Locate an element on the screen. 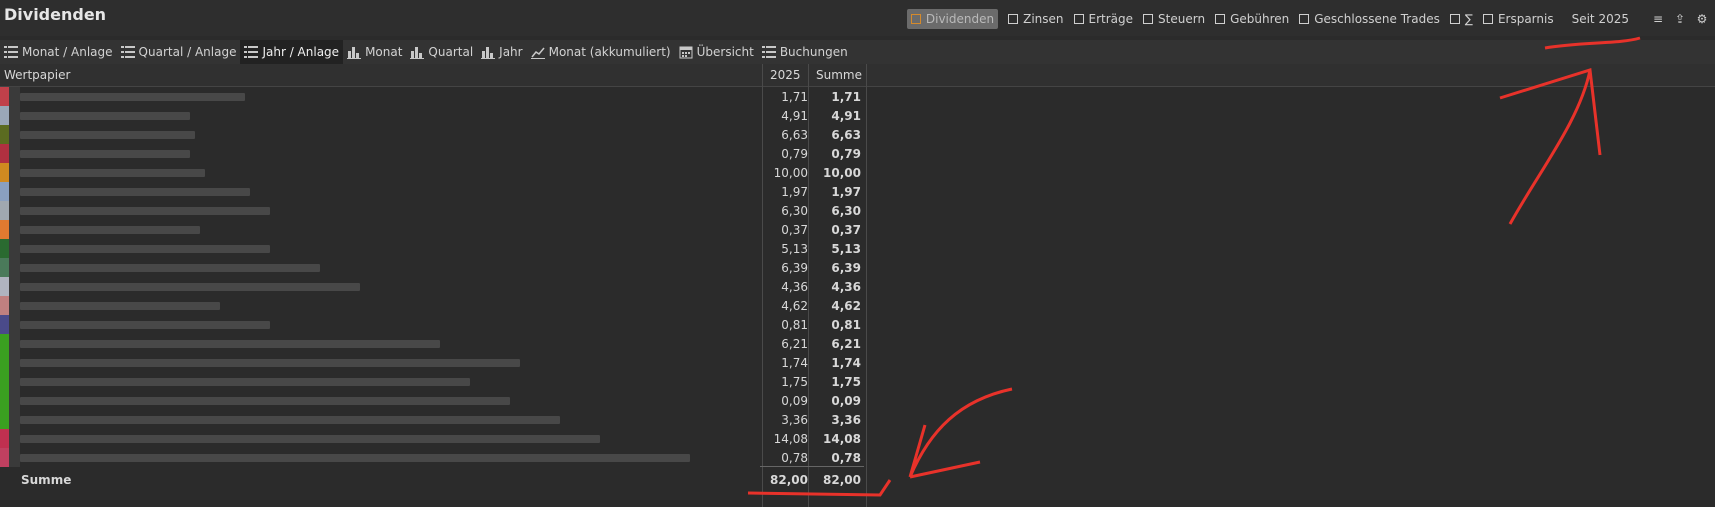 The height and width of the screenshot is (507, 1715). table-row: 0,78 0,78 is located at coordinates (435, 457).